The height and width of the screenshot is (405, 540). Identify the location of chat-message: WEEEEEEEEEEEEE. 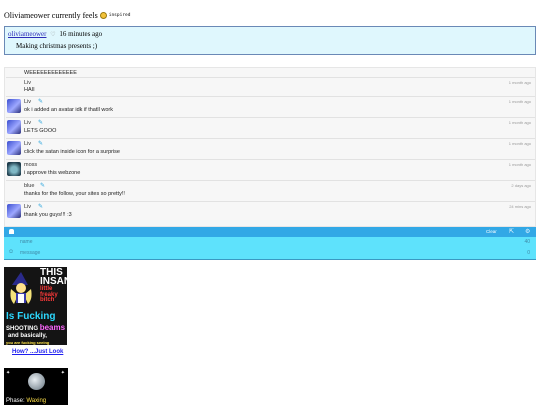
(270, 73).